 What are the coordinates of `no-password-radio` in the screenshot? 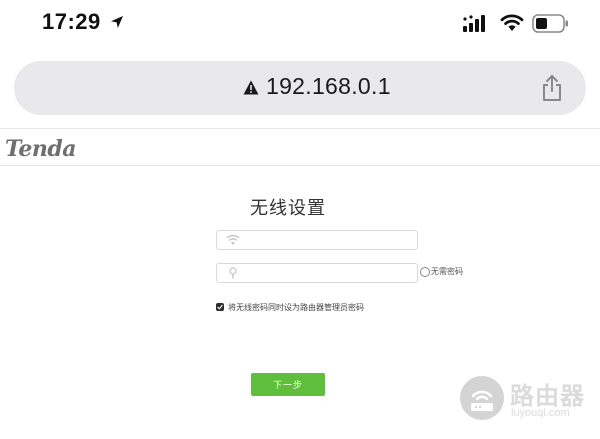 It's located at (425, 272).